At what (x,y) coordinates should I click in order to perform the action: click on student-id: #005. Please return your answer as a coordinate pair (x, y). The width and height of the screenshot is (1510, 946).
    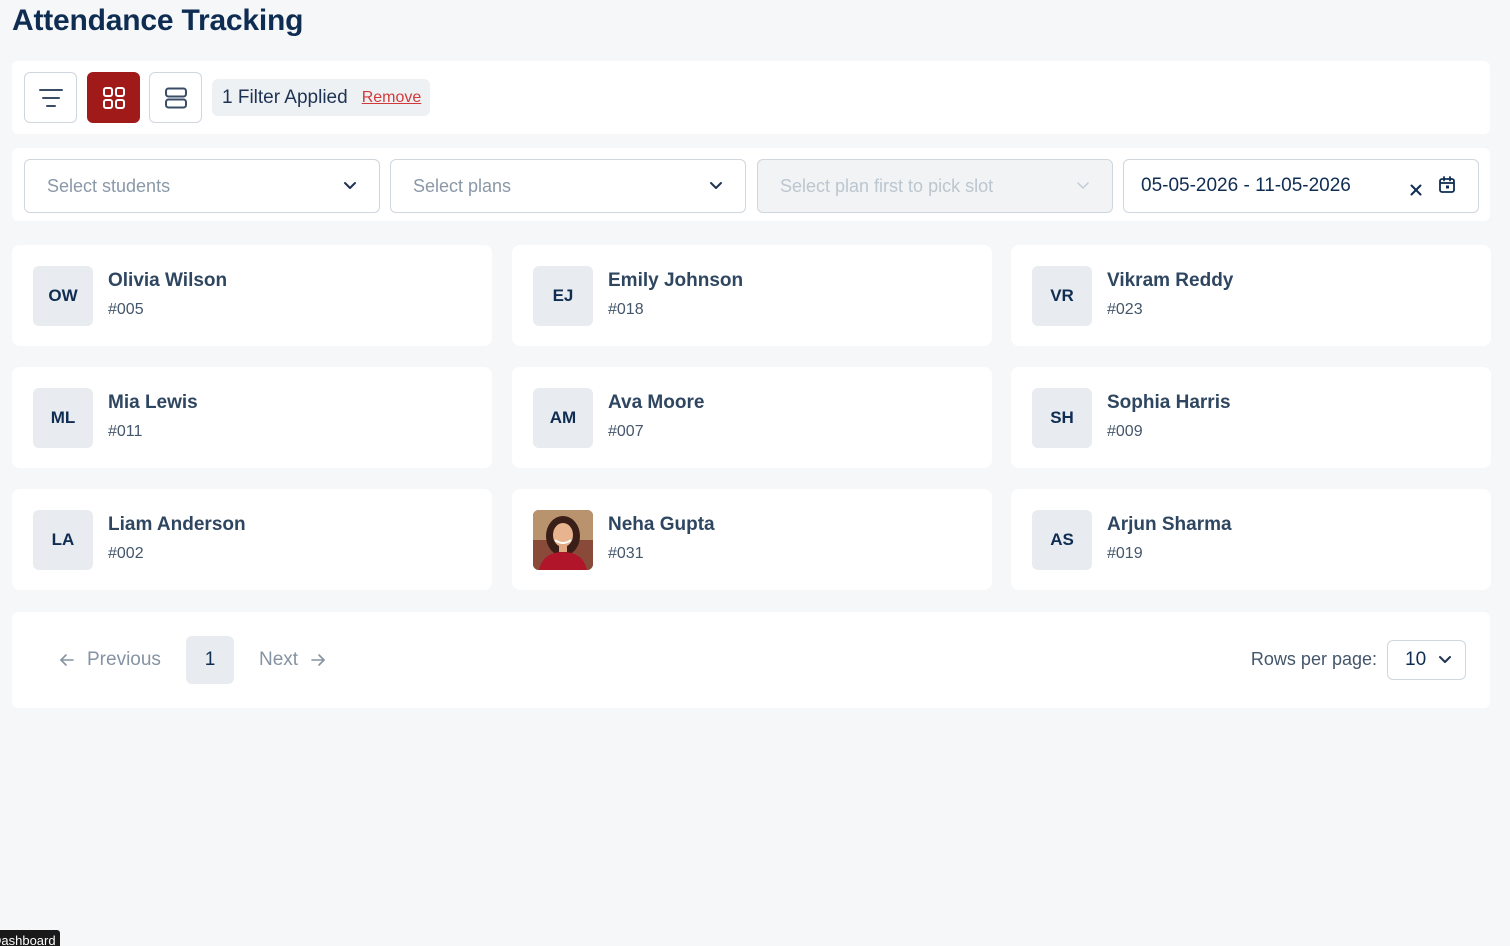
    Looking at the image, I should click on (126, 309).